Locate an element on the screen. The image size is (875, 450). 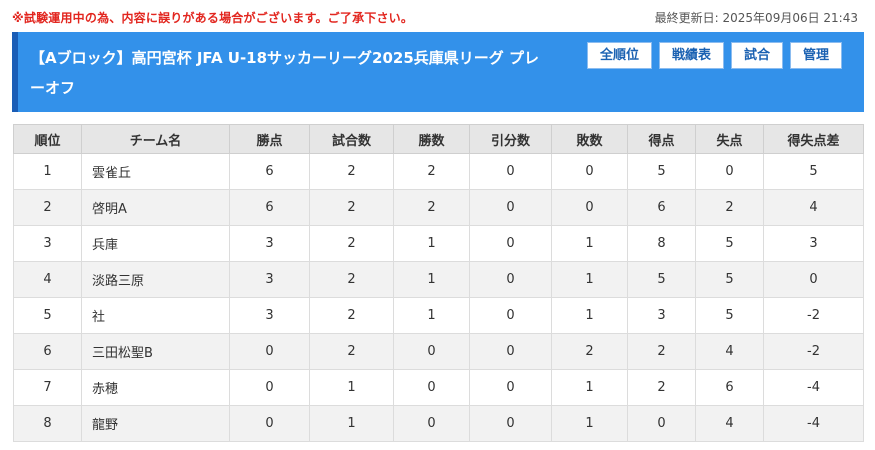
table-header-row: 順位 チーム名 勝点 試合数 勝数 引分数 敗数 得点 失点 得失点差 is located at coordinates (438, 139).